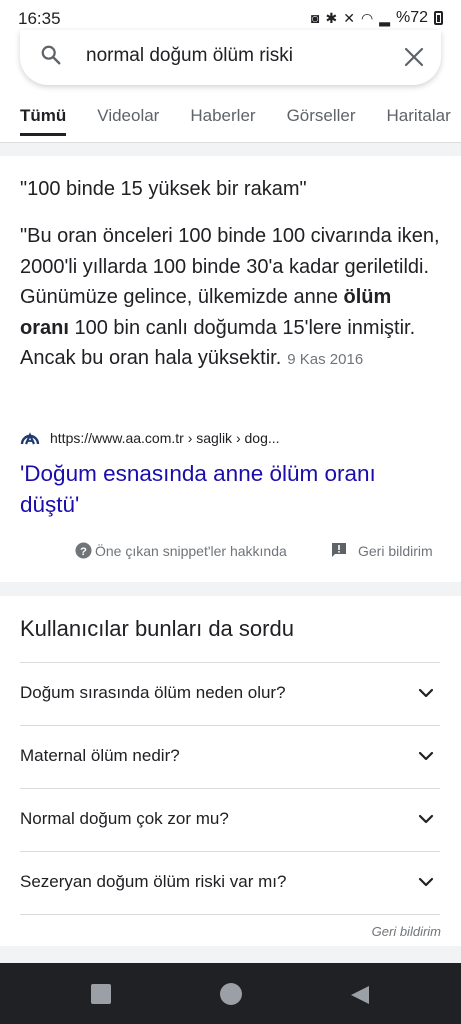 Image resolution: width=461 pixels, height=1024 pixels. I want to click on tab-videos: Videolar, so click(128, 118).